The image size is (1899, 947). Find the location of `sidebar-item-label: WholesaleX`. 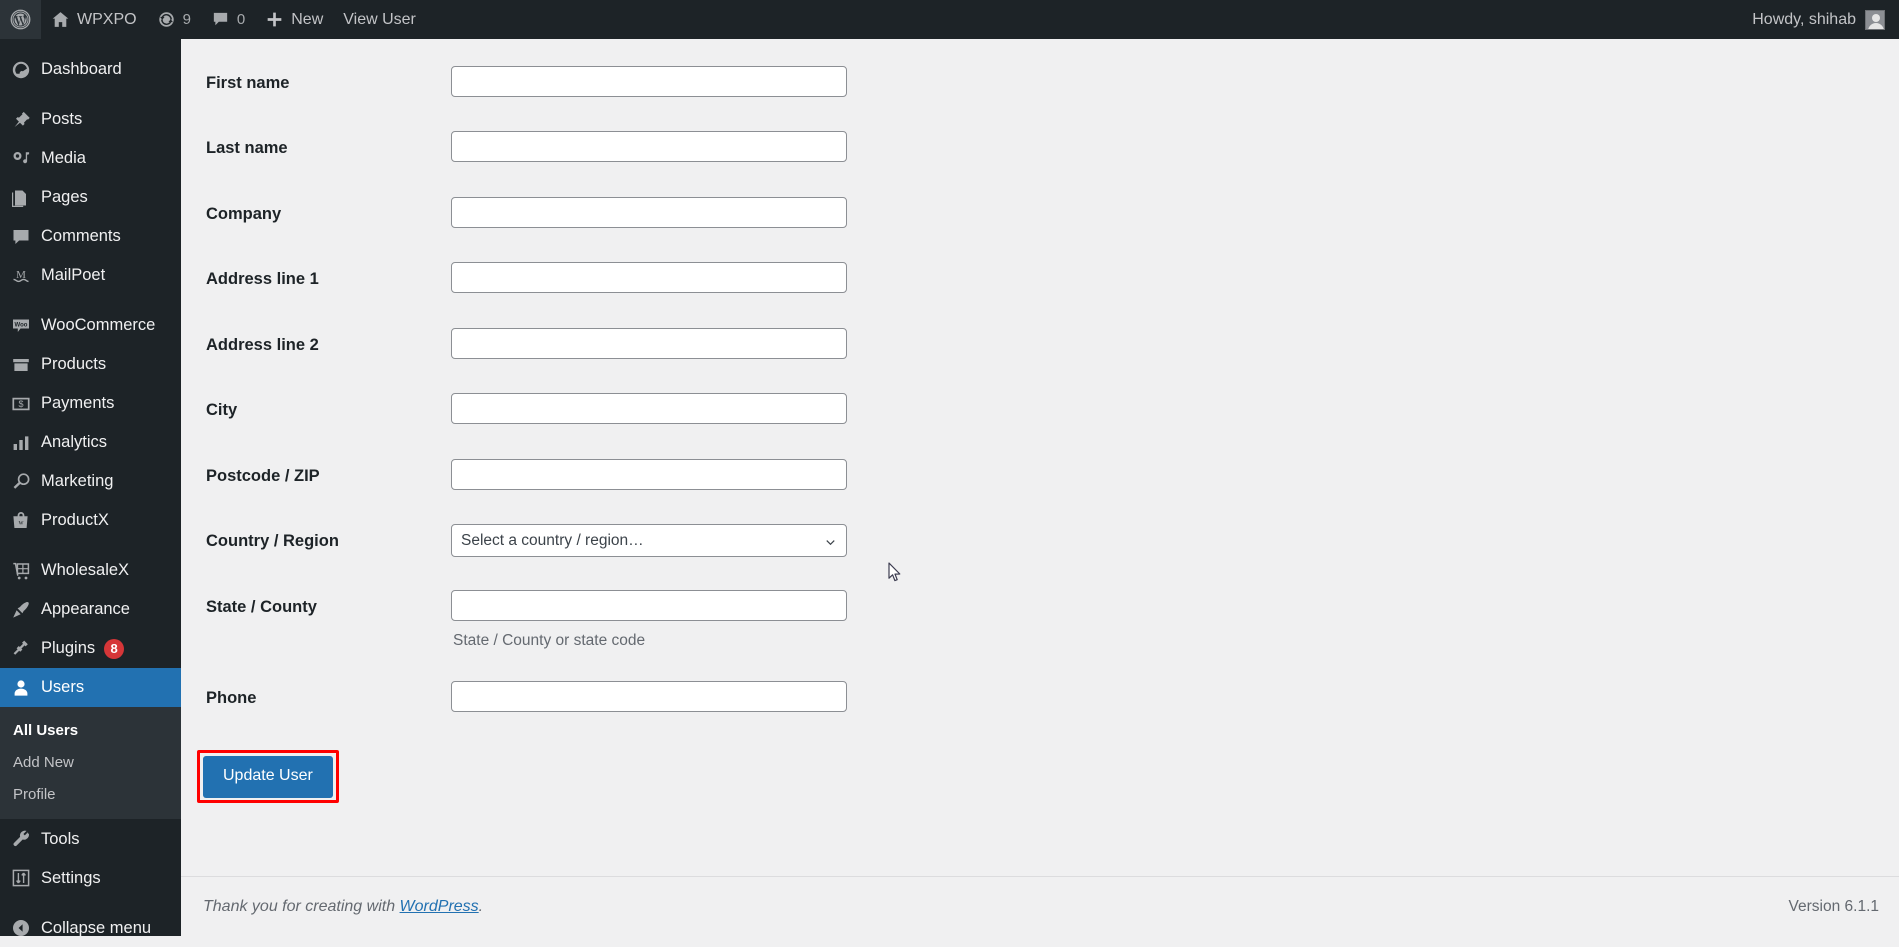

sidebar-item-label: WholesaleX is located at coordinates (85, 570).